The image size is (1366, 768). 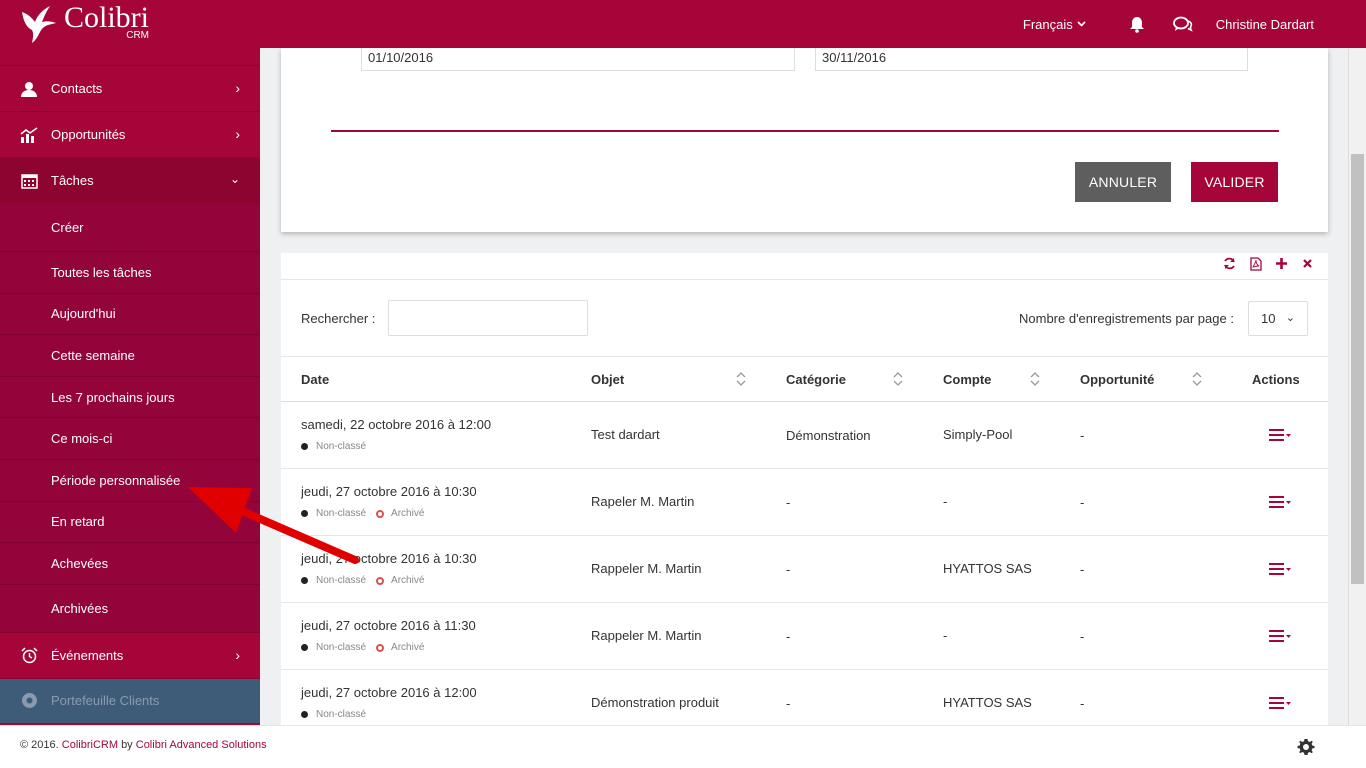 I want to click on task-category: Démonstration, so click(x=828, y=435).